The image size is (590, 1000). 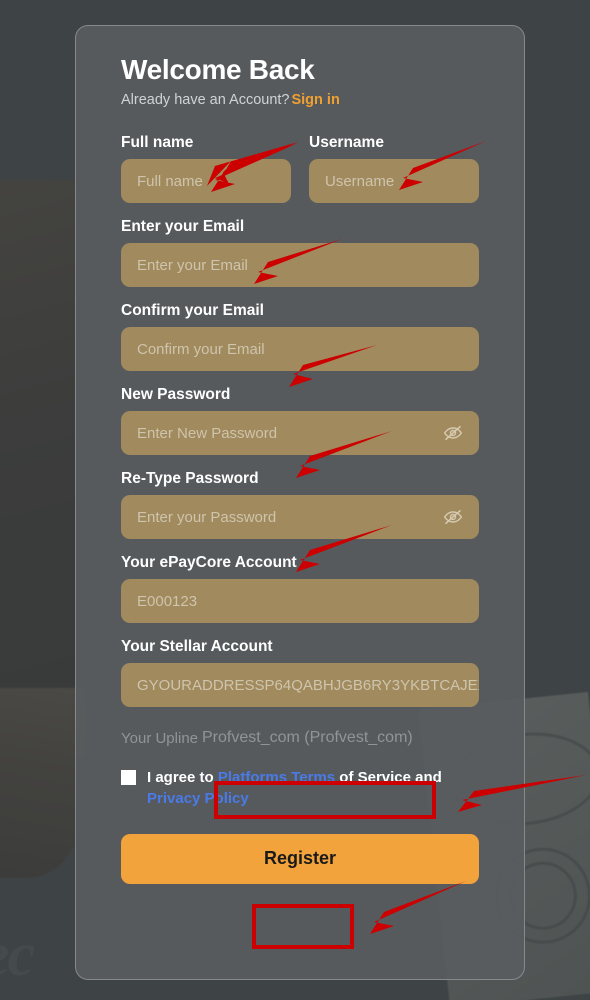 What do you see at coordinates (207, 433) in the screenshot?
I see `new-password-placeholder: Enter New Password` at bounding box center [207, 433].